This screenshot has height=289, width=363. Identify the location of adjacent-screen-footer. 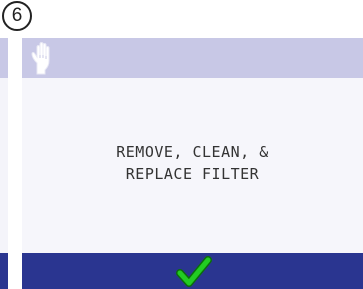
(4, 271).